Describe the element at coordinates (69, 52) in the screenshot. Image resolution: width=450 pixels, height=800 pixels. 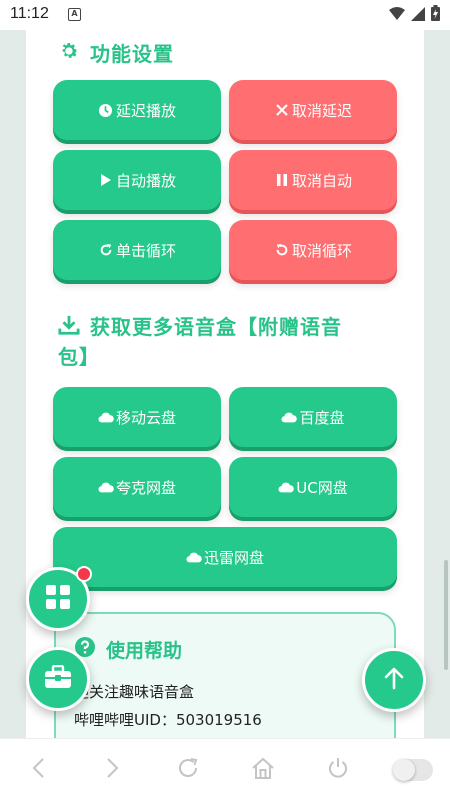
I see `gear-icon` at that location.